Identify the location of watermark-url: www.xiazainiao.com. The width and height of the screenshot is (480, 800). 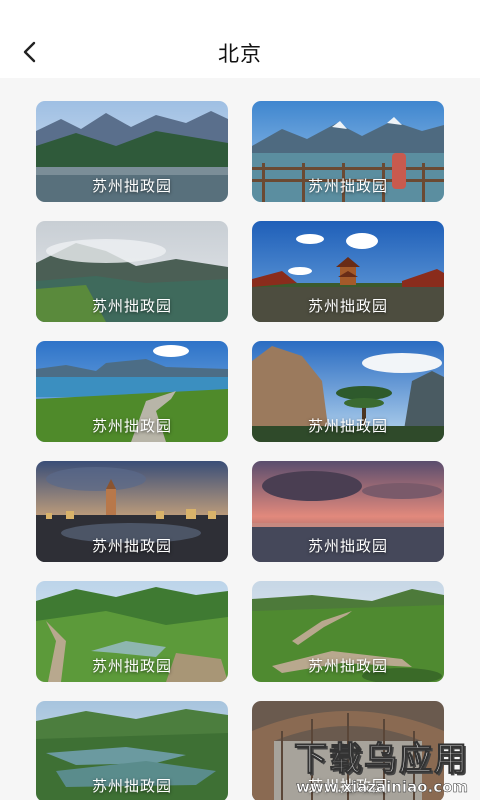
(382, 787).